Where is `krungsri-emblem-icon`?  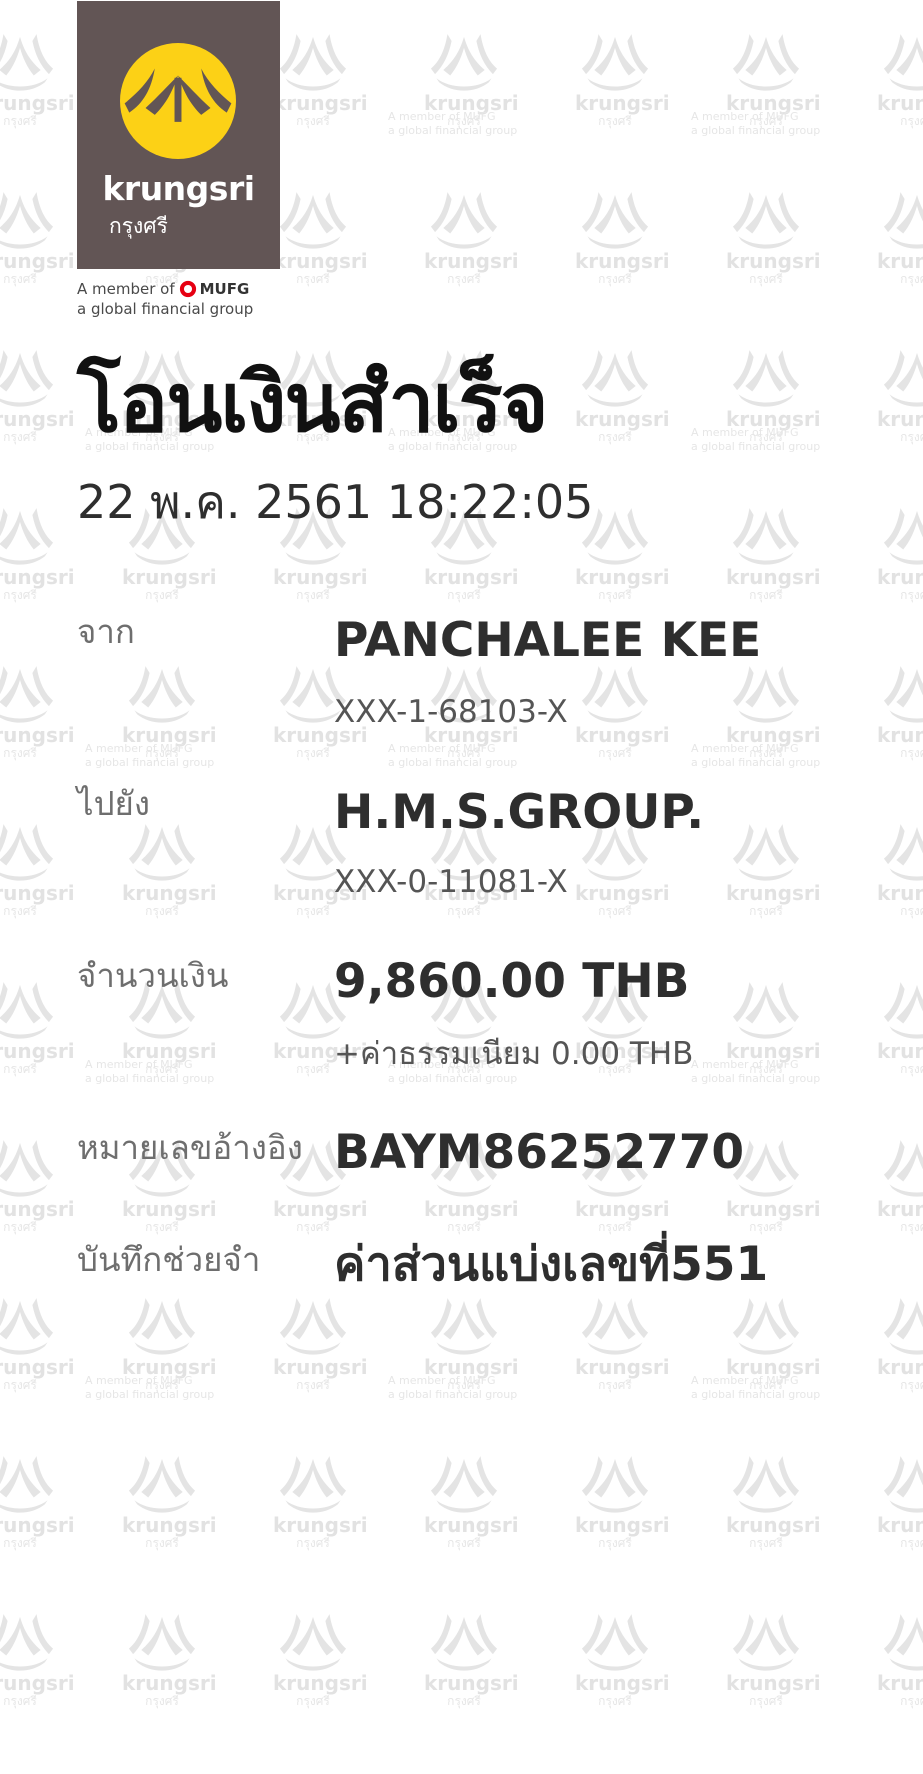
krungsri-emblem-icon is located at coordinates (178, 101).